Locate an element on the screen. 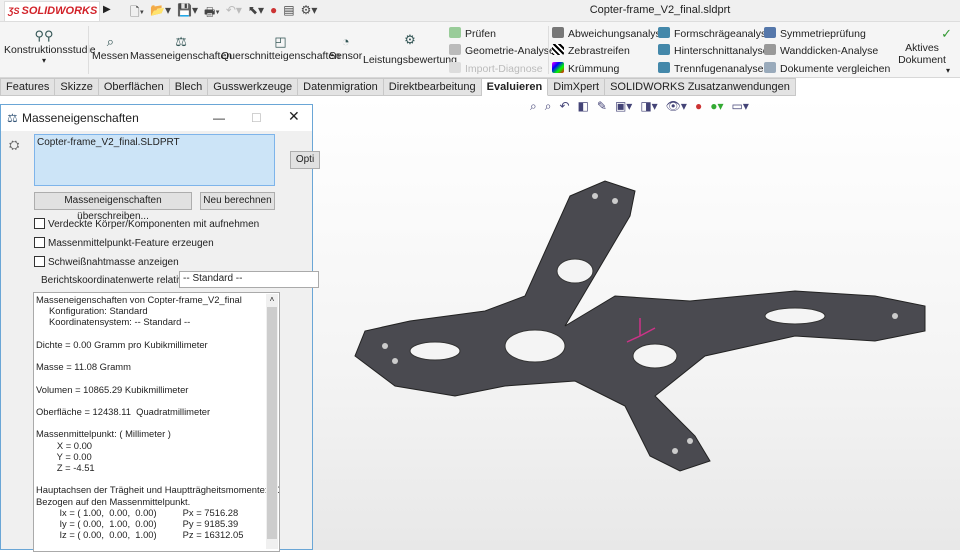 This screenshot has height=553, width=960. dynamic-annotation-icon: ✎ is located at coordinates (602, 106).